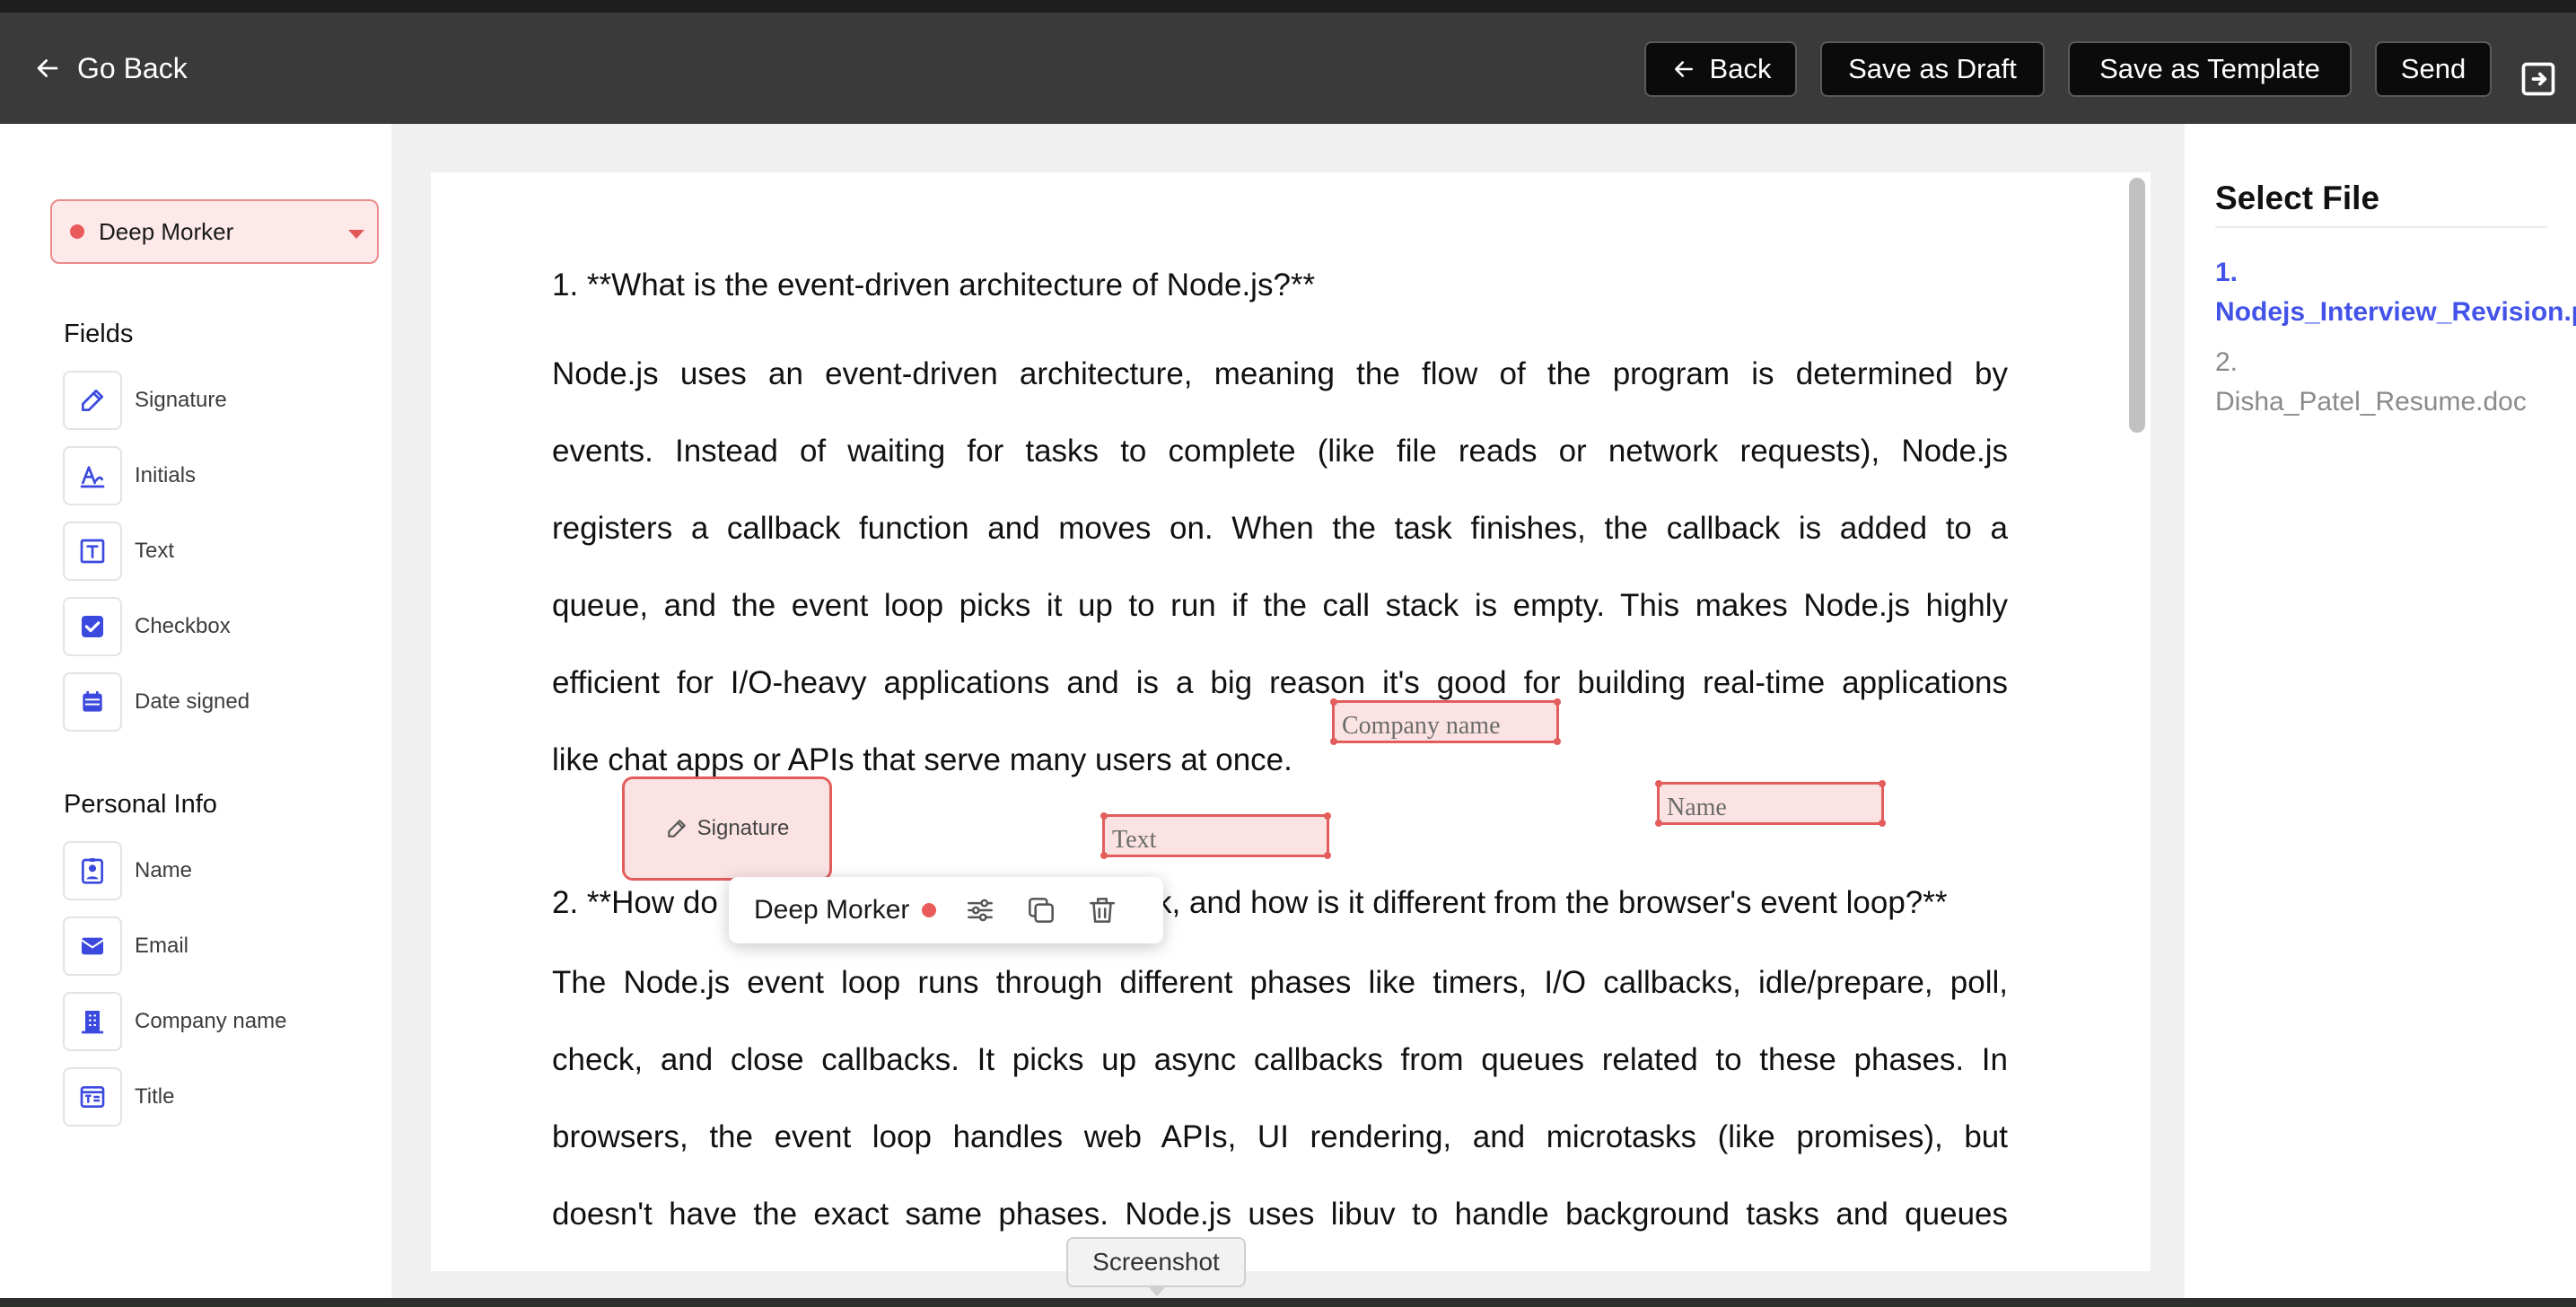 This screenshot has width=2576, height=1307. What do you see at coordinates (118, 1097) in the screenshot?
I see `field-title: Title` at bounding box center [118, 1097].